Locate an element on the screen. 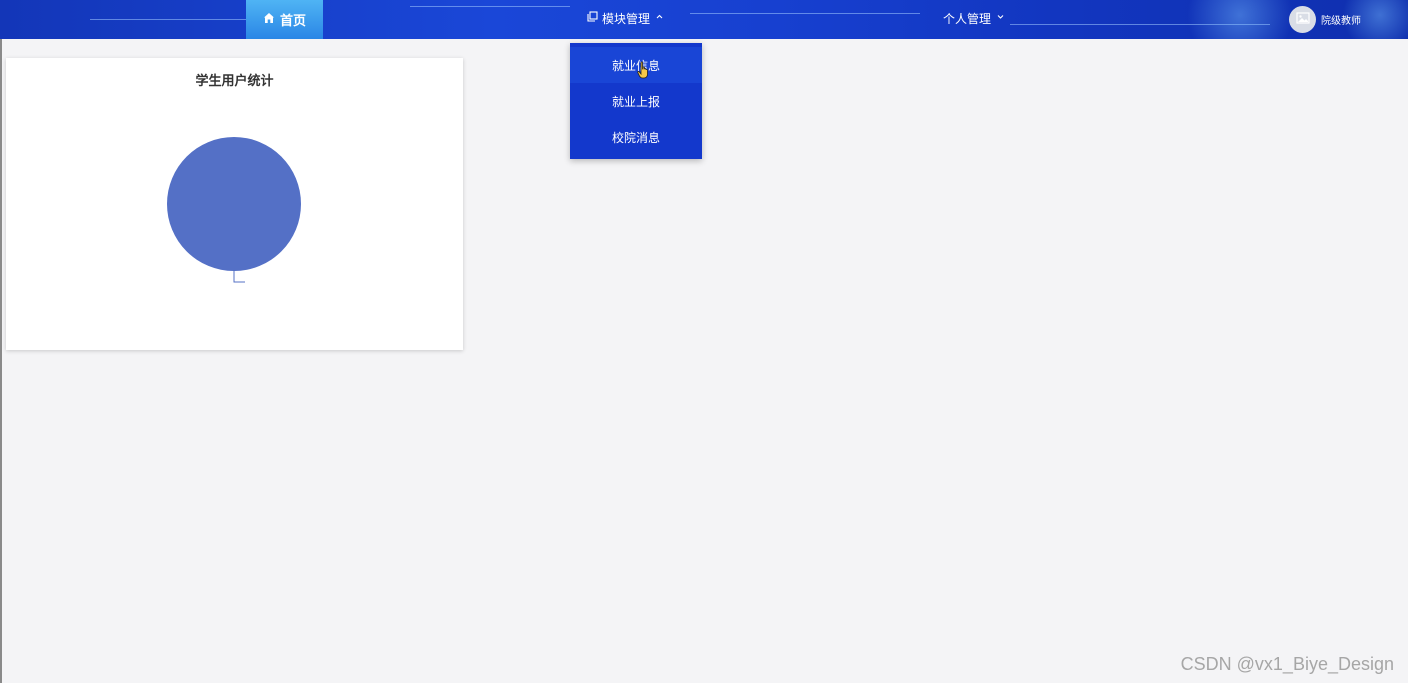 This screenshot has width=1408, height=683. hand-cursor-icon is located at coordinates (642, 70).